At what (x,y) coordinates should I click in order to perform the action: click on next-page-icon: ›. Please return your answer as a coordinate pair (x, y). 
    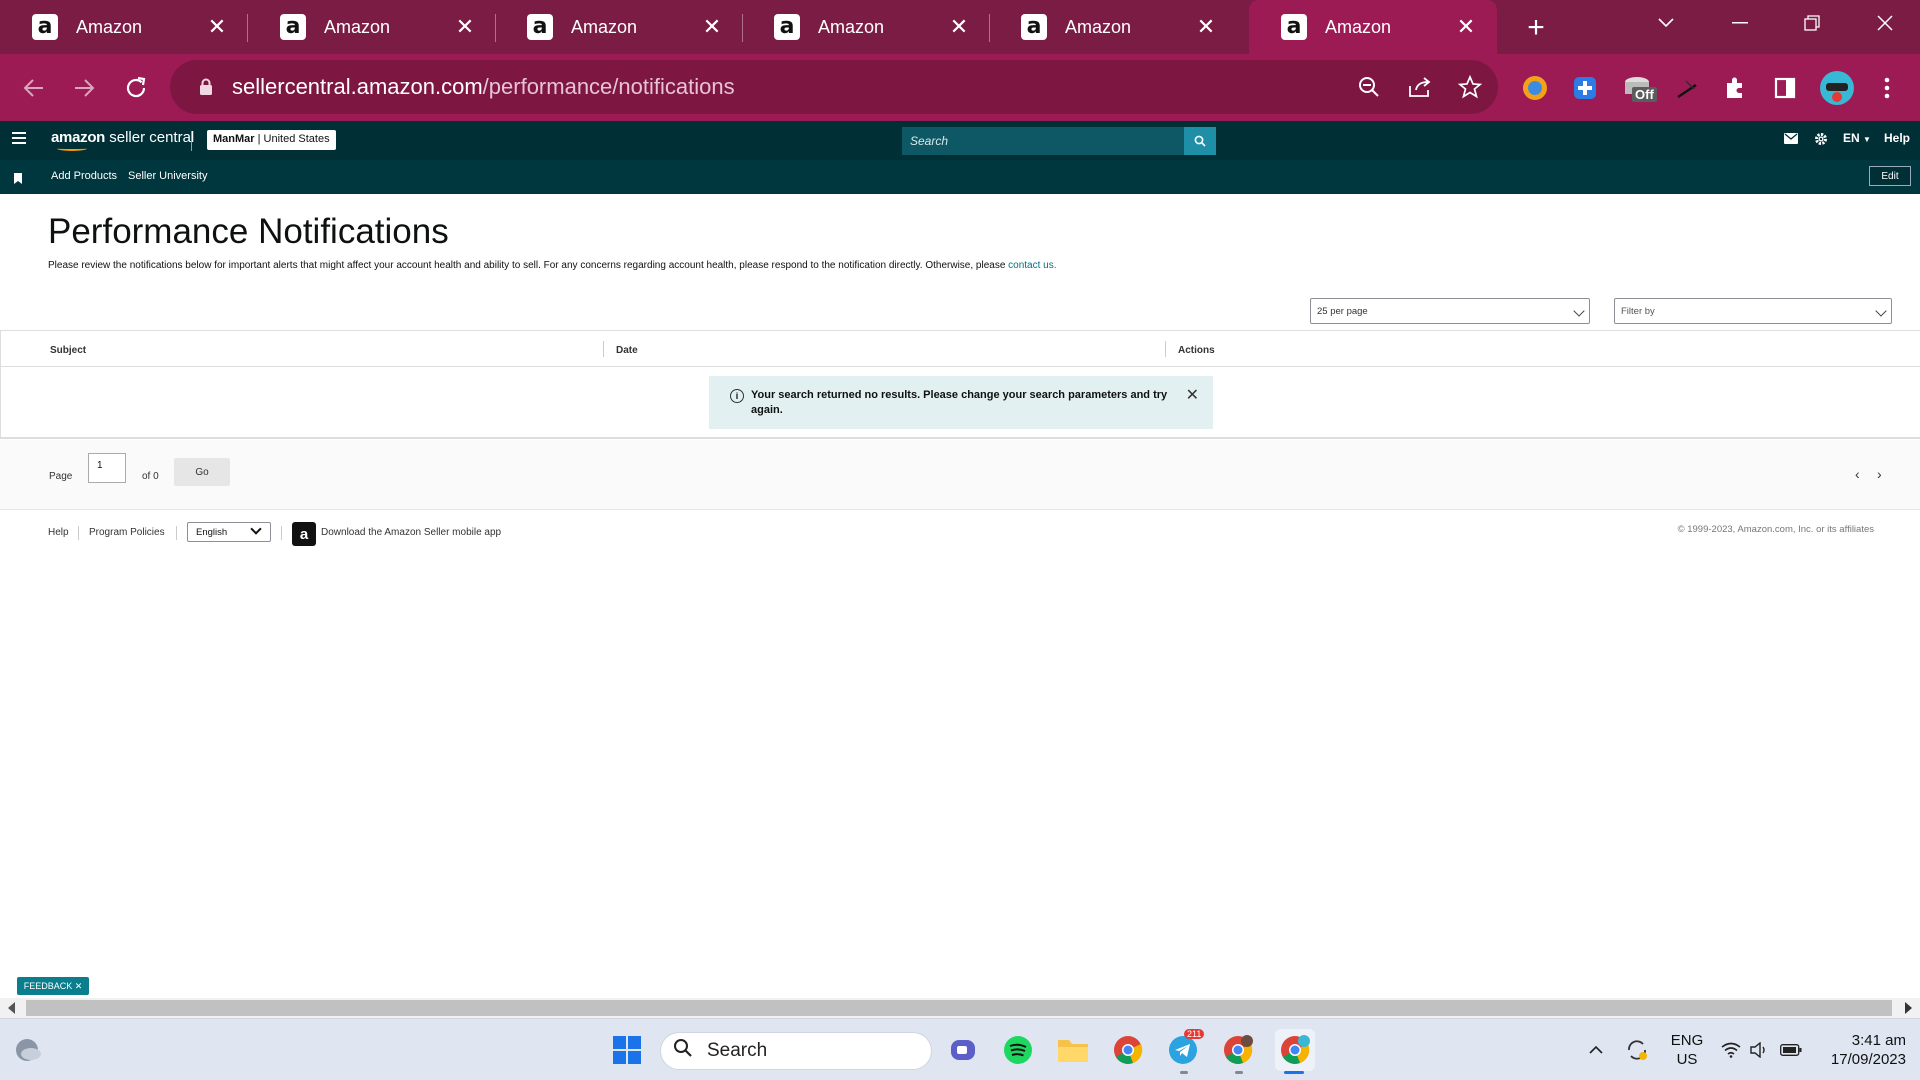
    Looking at the image, I should click on (1879, 474).